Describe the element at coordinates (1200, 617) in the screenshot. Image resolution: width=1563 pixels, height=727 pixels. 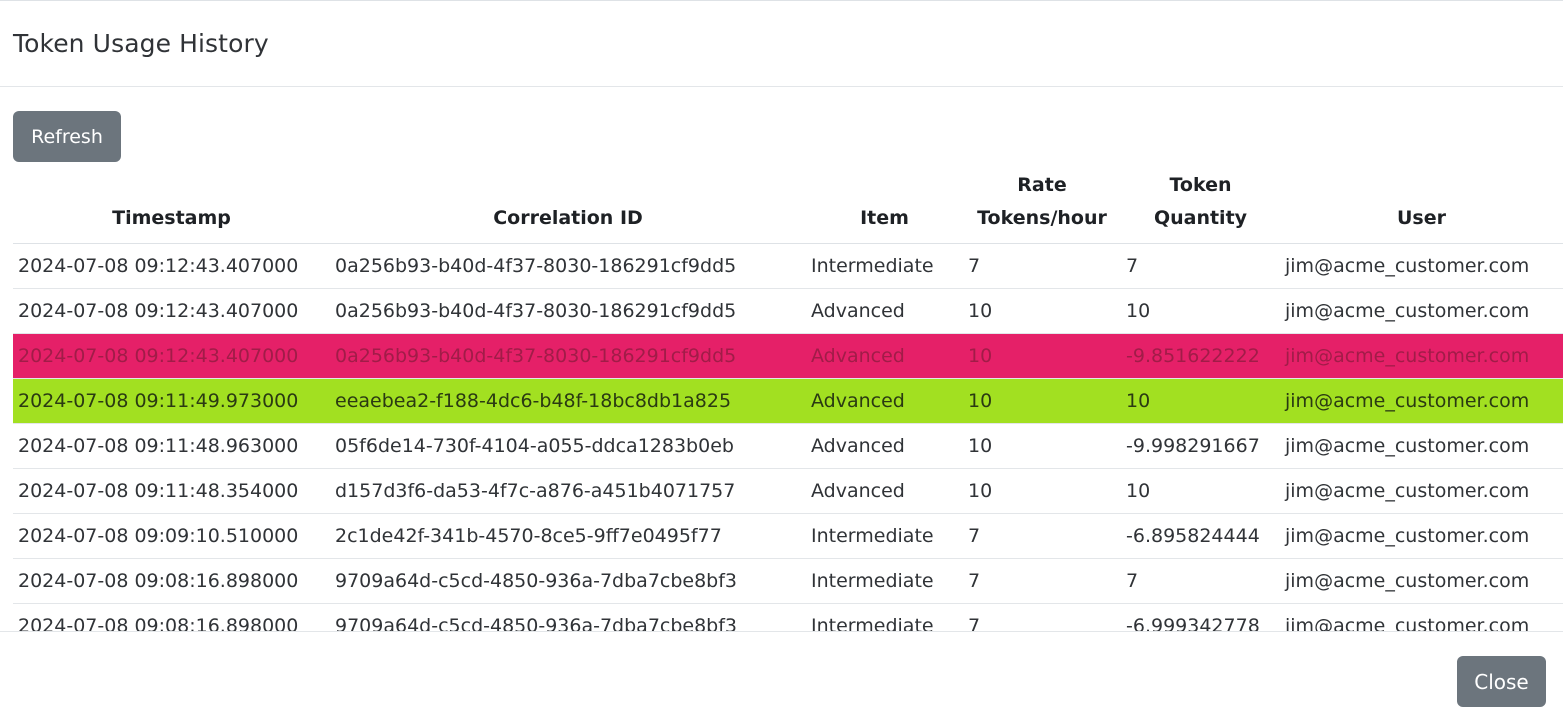
I see `cell-quantity: -6.999342778` at that location.